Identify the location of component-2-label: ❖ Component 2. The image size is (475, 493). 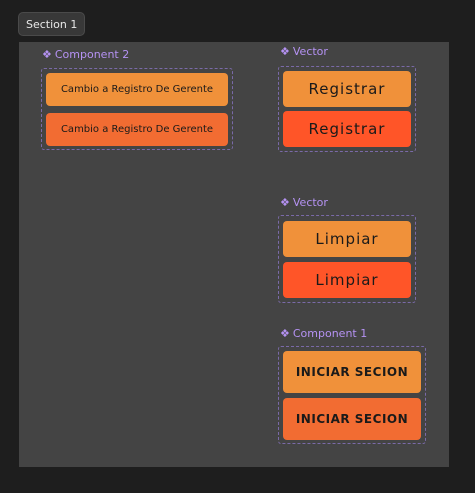
(85, 54).